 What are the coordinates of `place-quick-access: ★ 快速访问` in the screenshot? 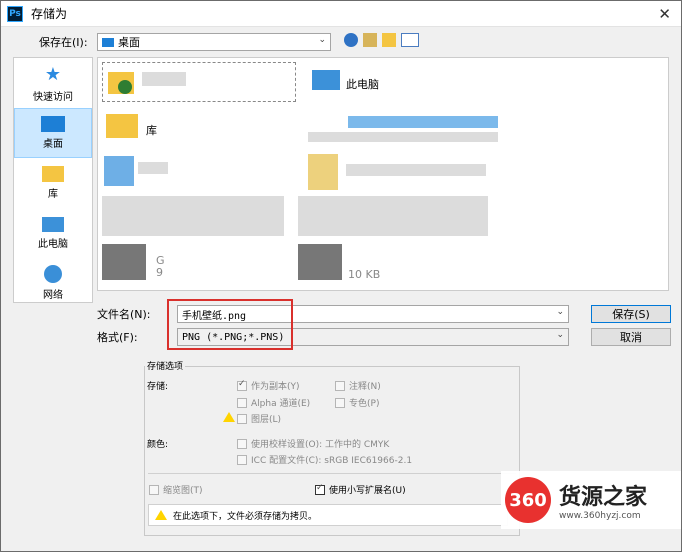 It's located at (53, 83).